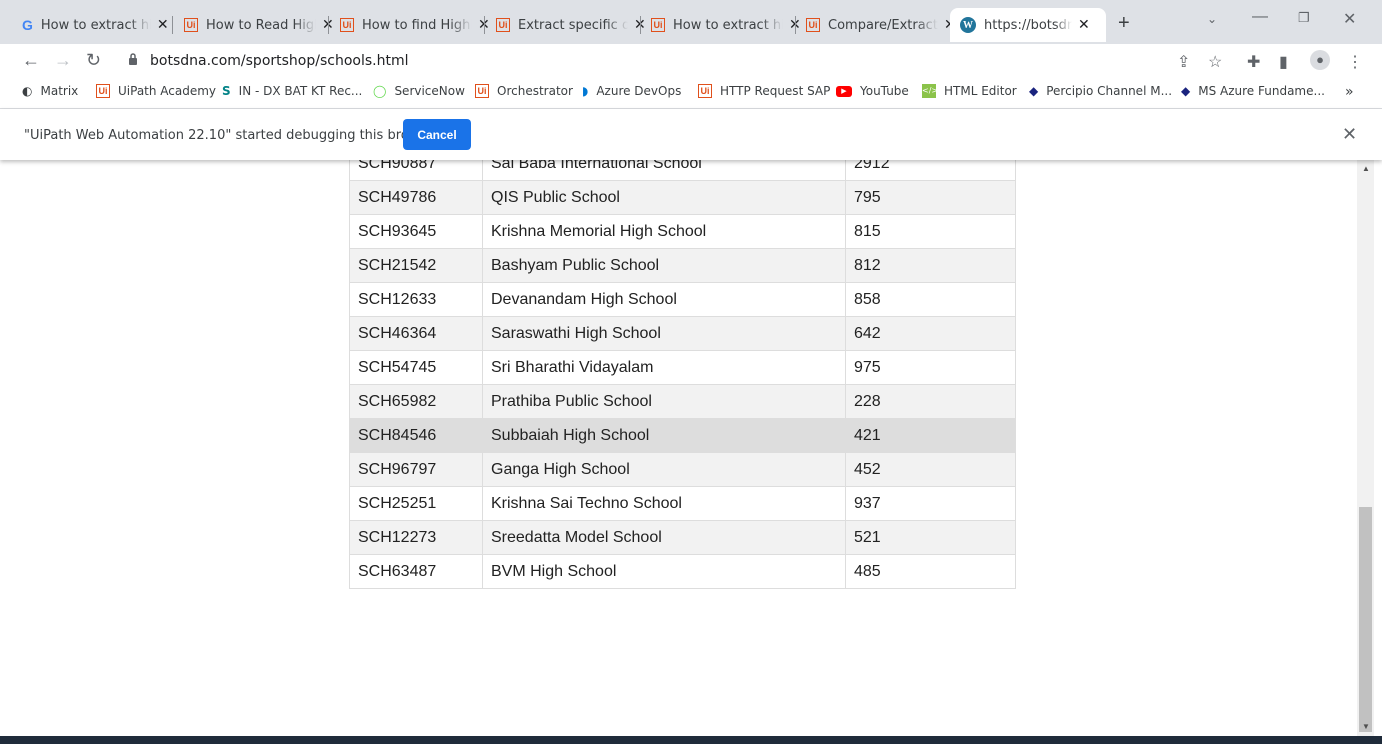 The height and width of the screenshot is (744, 1382). I want to click on youtube-icon: ▶, so click(844, 91).